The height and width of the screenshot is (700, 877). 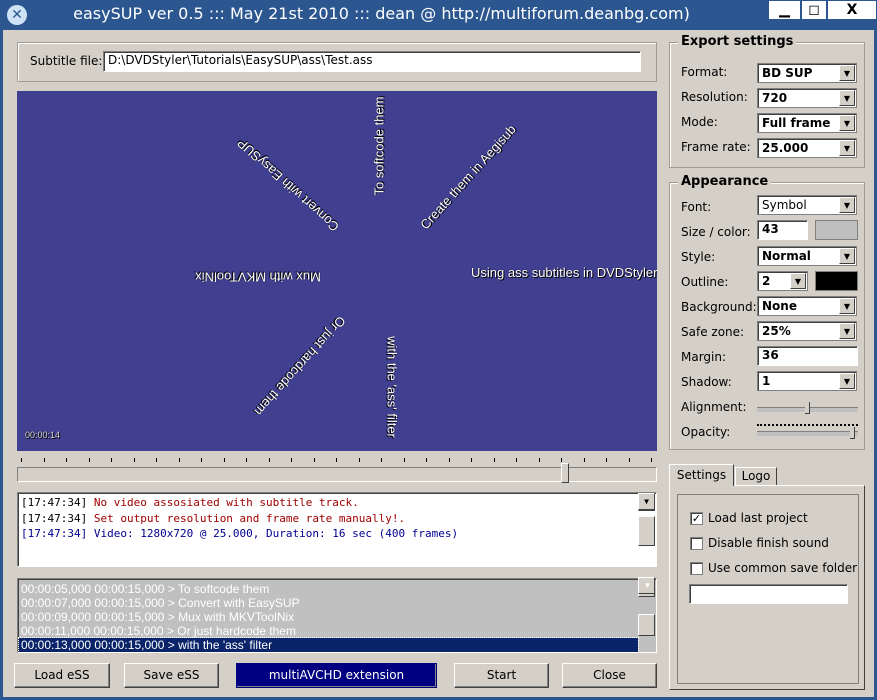 I want to click on shadow-select: 1 ▼, so click(x=807, y=381).